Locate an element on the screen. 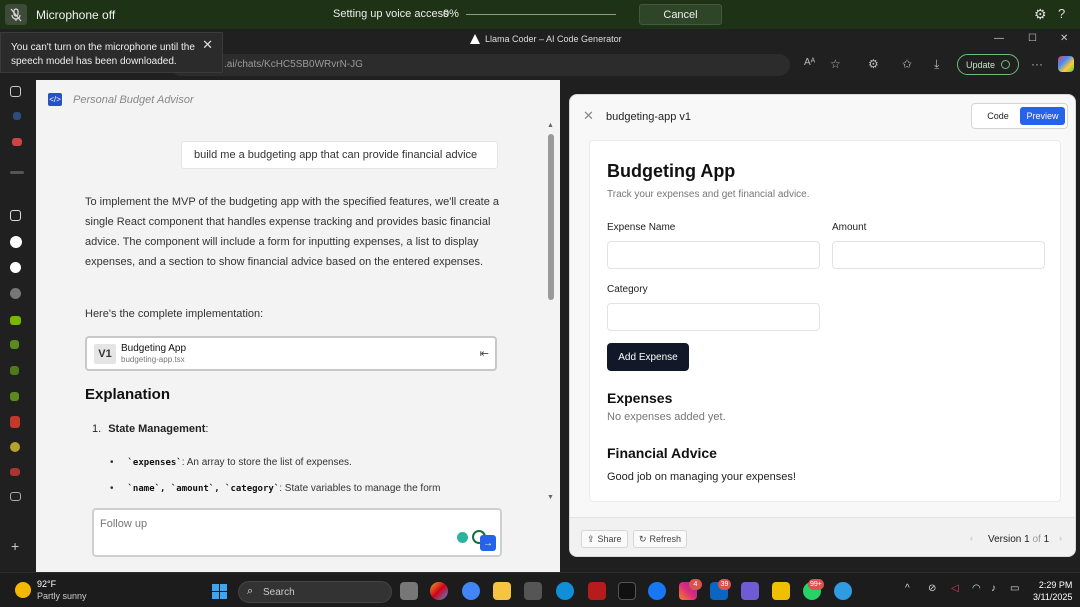  tab-preview: Preview is located at coordinates (1042, 116).